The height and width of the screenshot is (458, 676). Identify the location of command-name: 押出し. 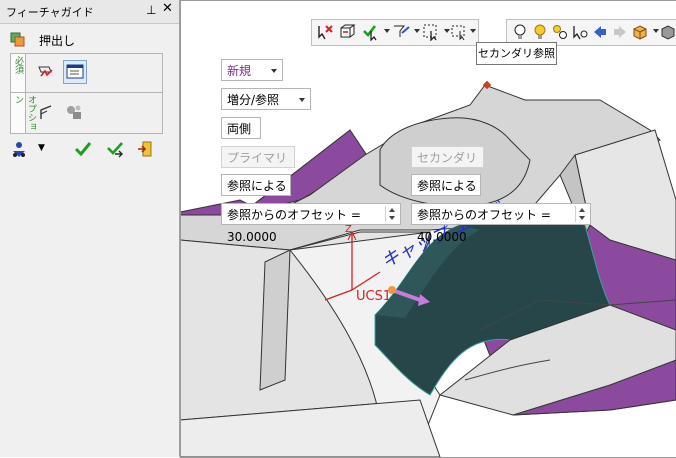
(57, 41).